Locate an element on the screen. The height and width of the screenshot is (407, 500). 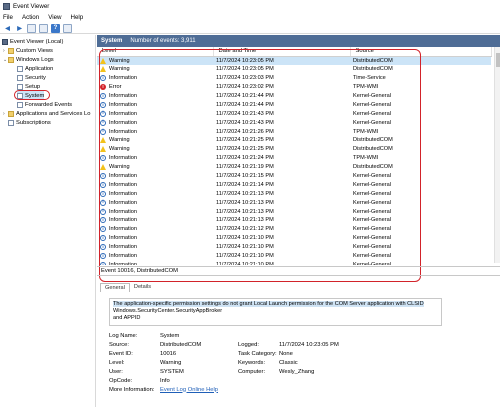
tree-item-apps-services: › Applications and Services Lo is located at coordinates (46, 113).